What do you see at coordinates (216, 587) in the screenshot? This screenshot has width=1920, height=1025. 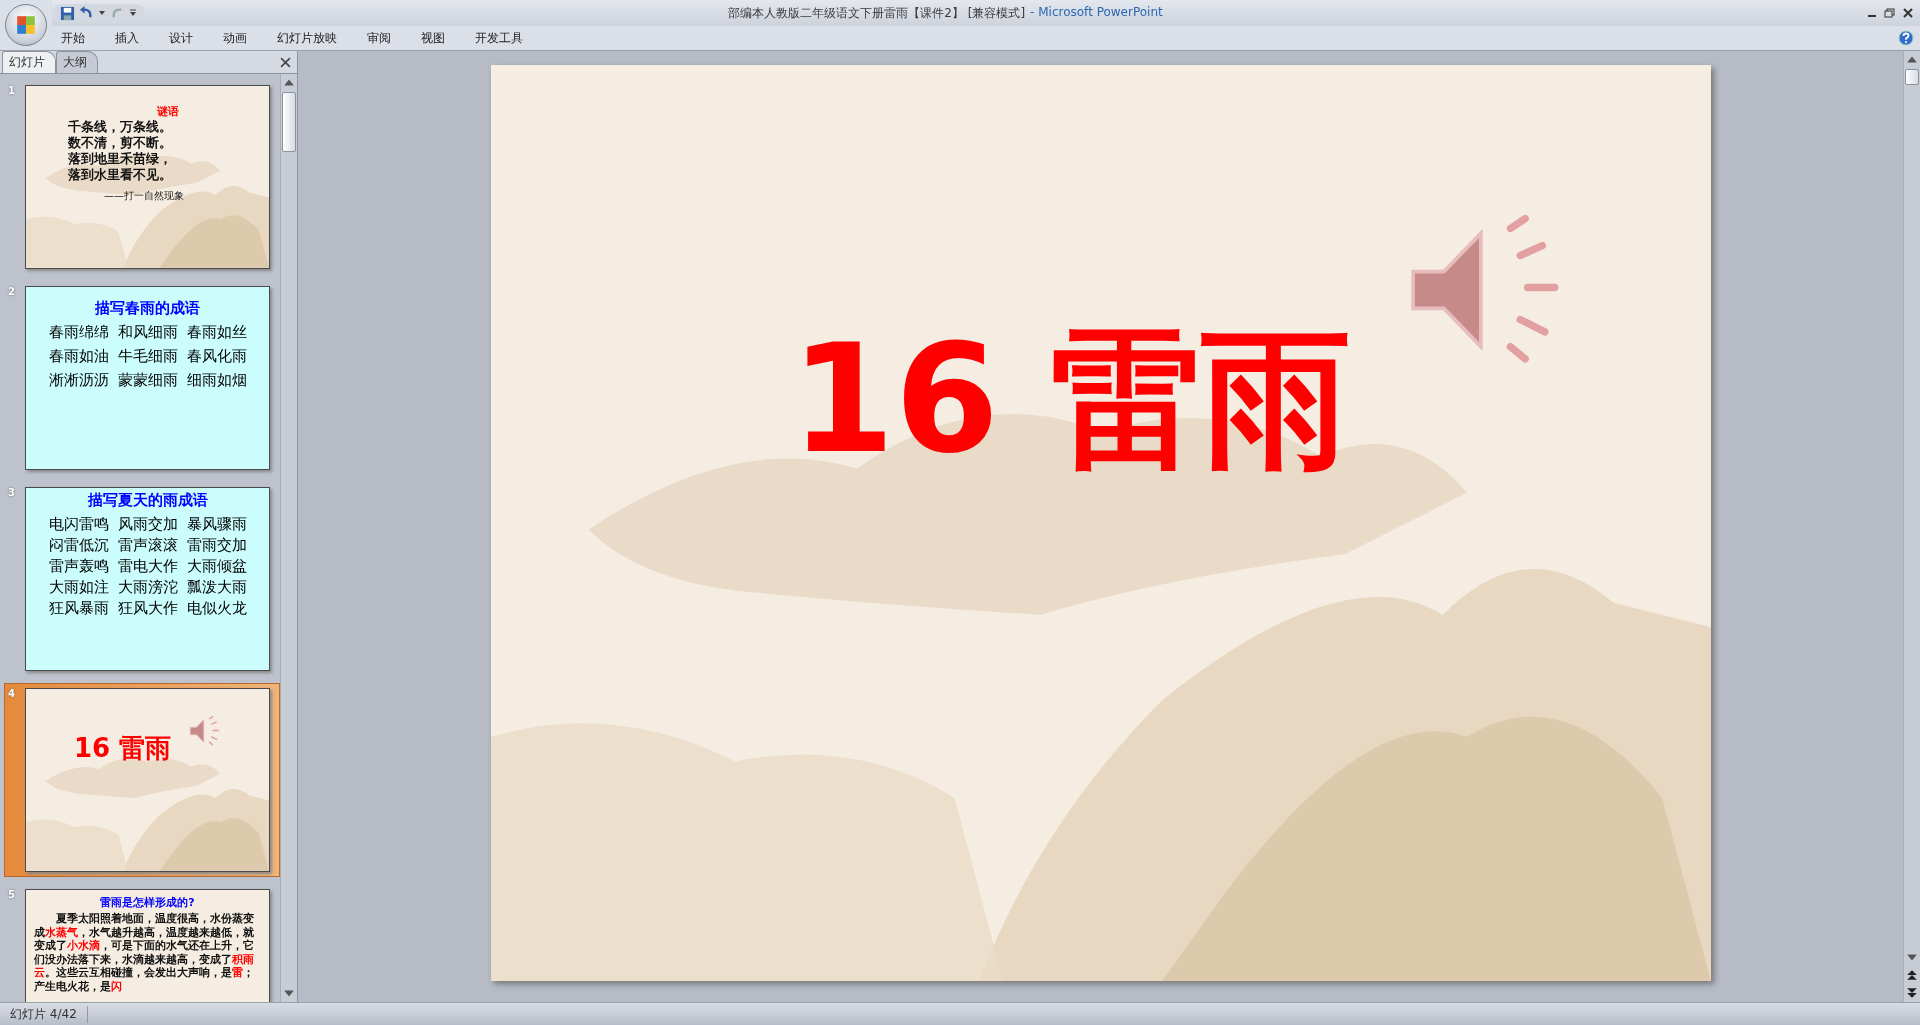 I see `idiom-text: 瓢泼大雨` at bounding box center [216, 587].